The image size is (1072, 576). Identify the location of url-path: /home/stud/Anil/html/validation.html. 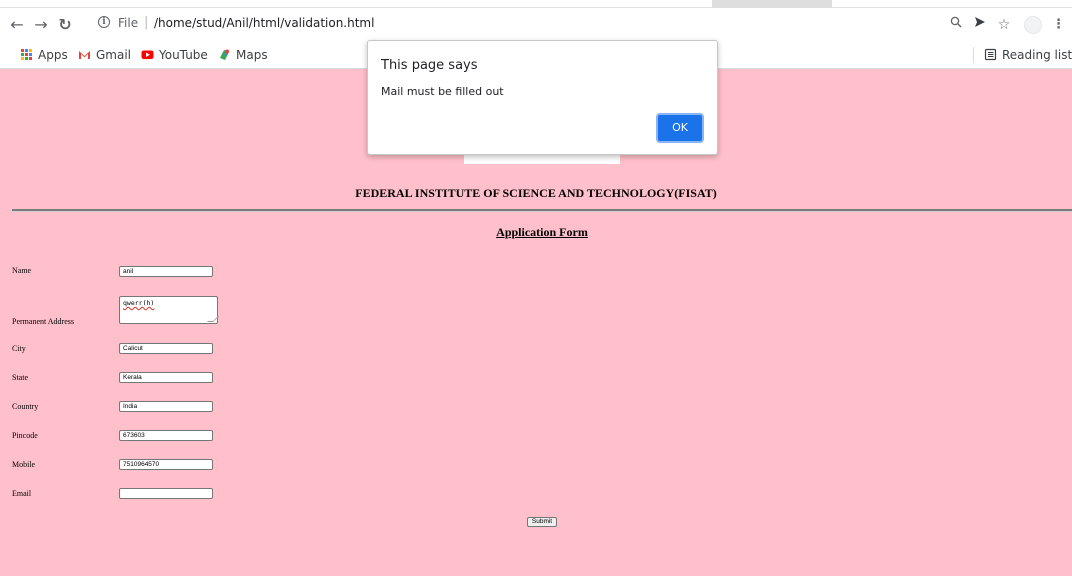
(264, 23).